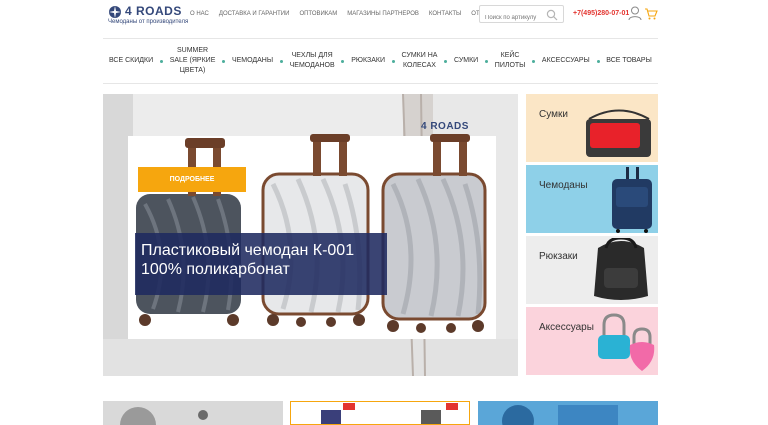 This screenshot has width=768, height=425. What do you see at coordinates (445, 126) in the screenshot?
I see `hero-brand-logo: 4 ROADS` at bounding box center [445, 126].